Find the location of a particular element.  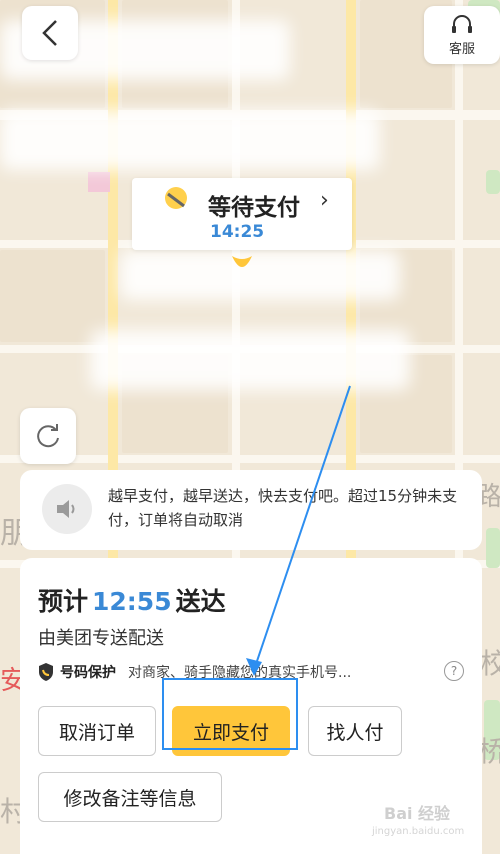

speaker-icon is located at coordinates (67, 509).